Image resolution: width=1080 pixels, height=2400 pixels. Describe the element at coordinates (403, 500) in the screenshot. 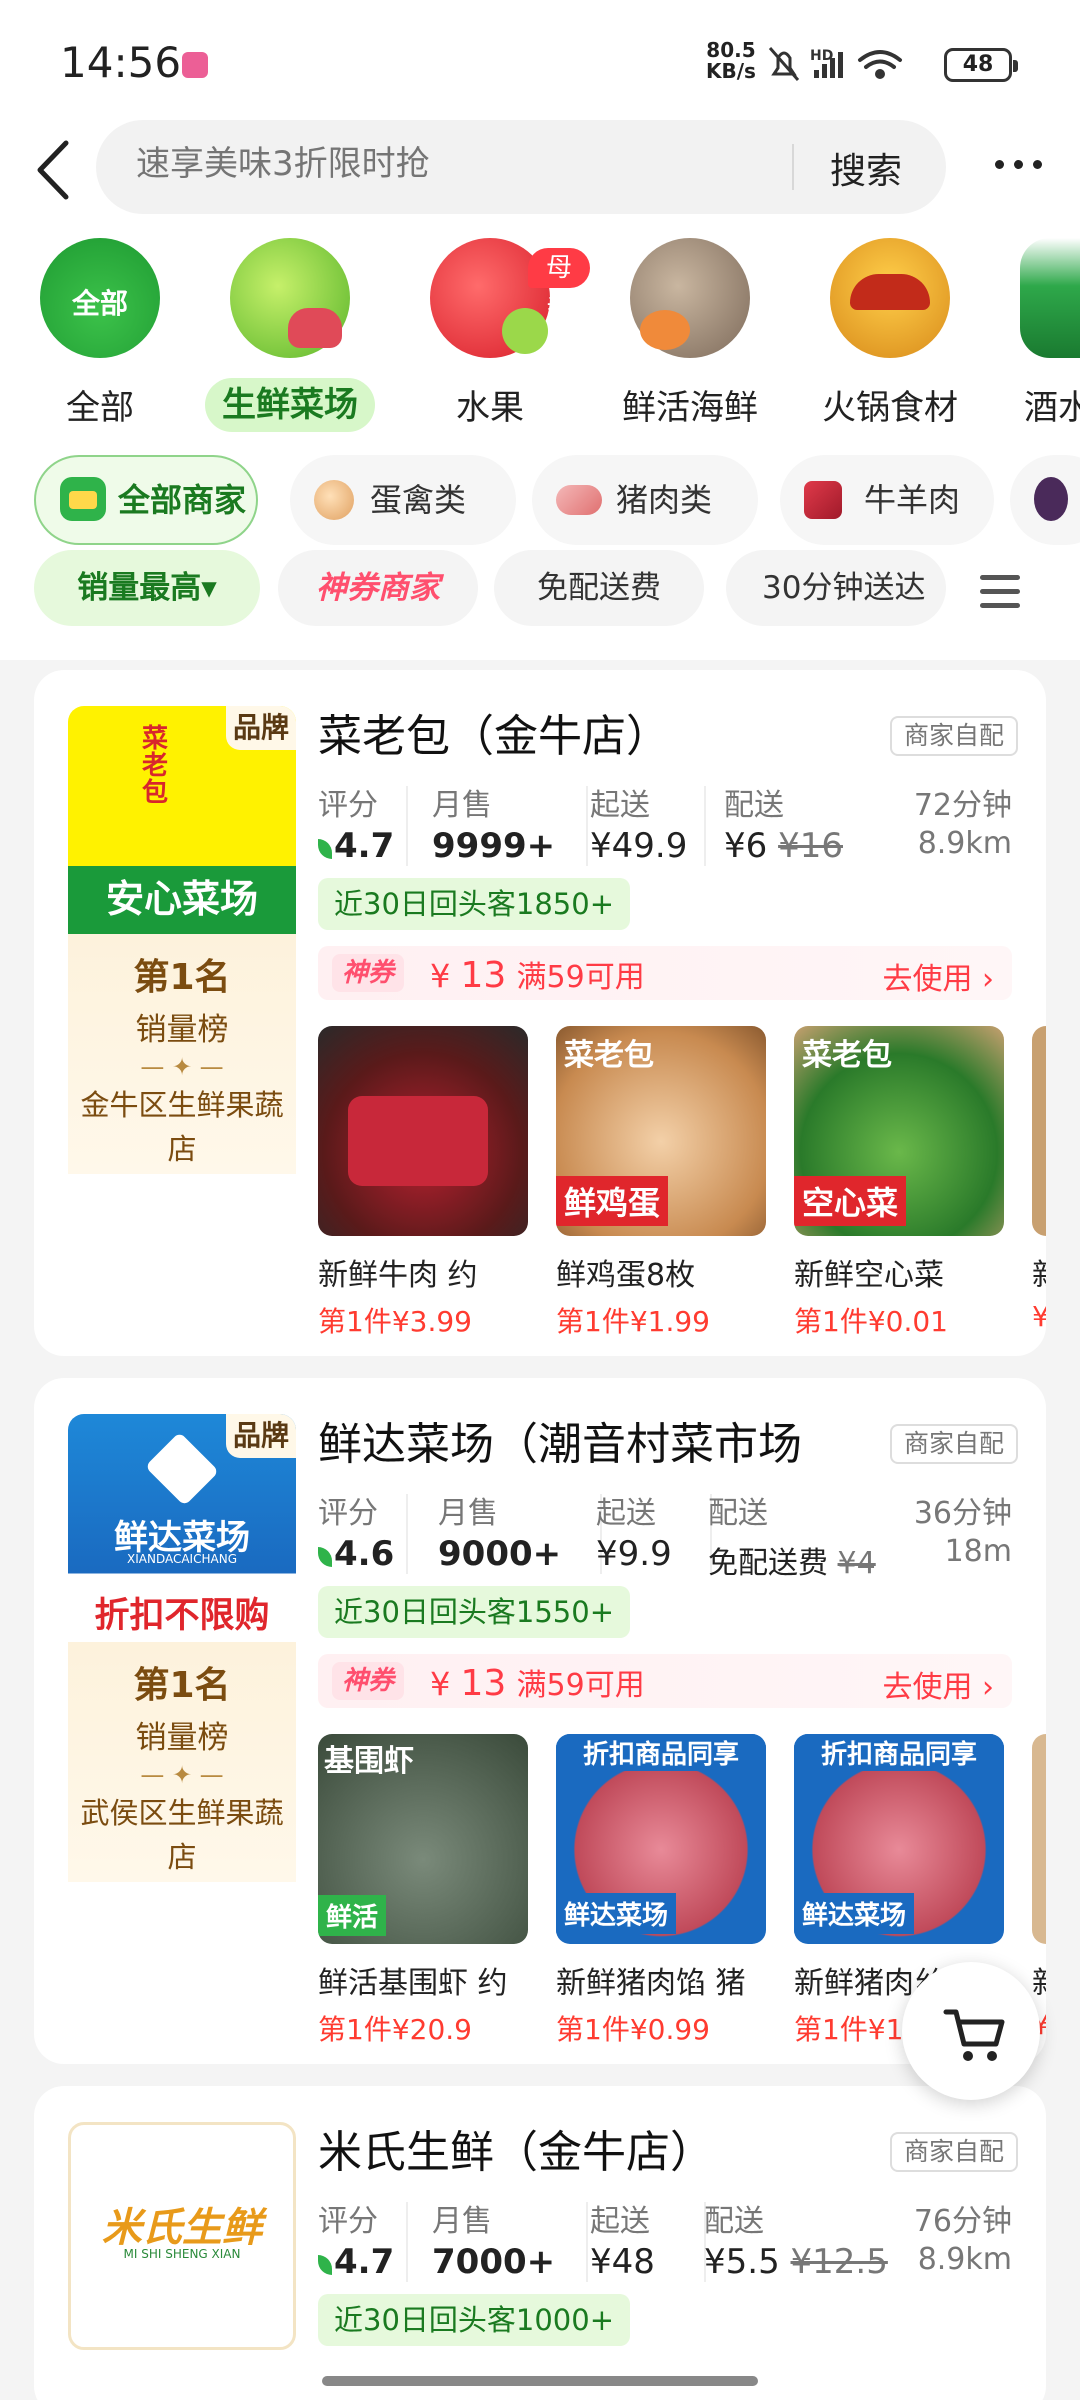

I see `chip-eggs-poultry: 蛋禽类` at that location.